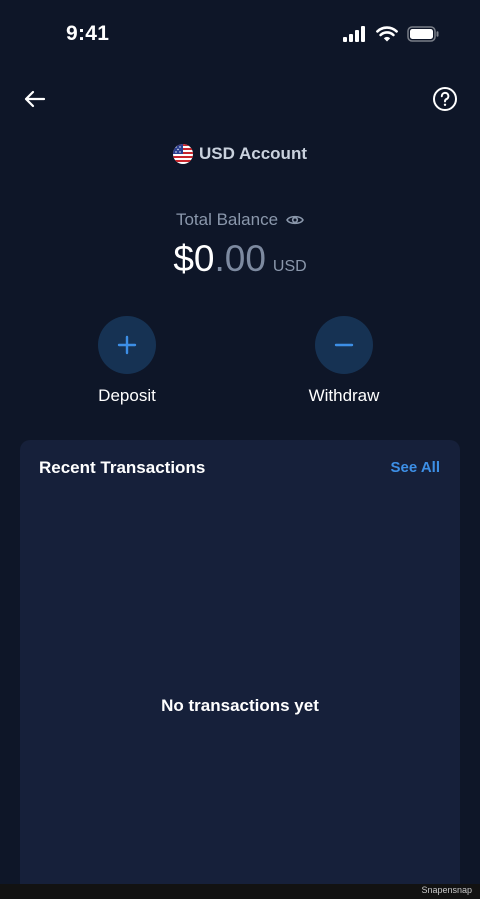 The image size is (480, 899). Describe the element at coordinates (344, 395) in the screenshot. I see `withdraw-label: Withdraw` at that location.